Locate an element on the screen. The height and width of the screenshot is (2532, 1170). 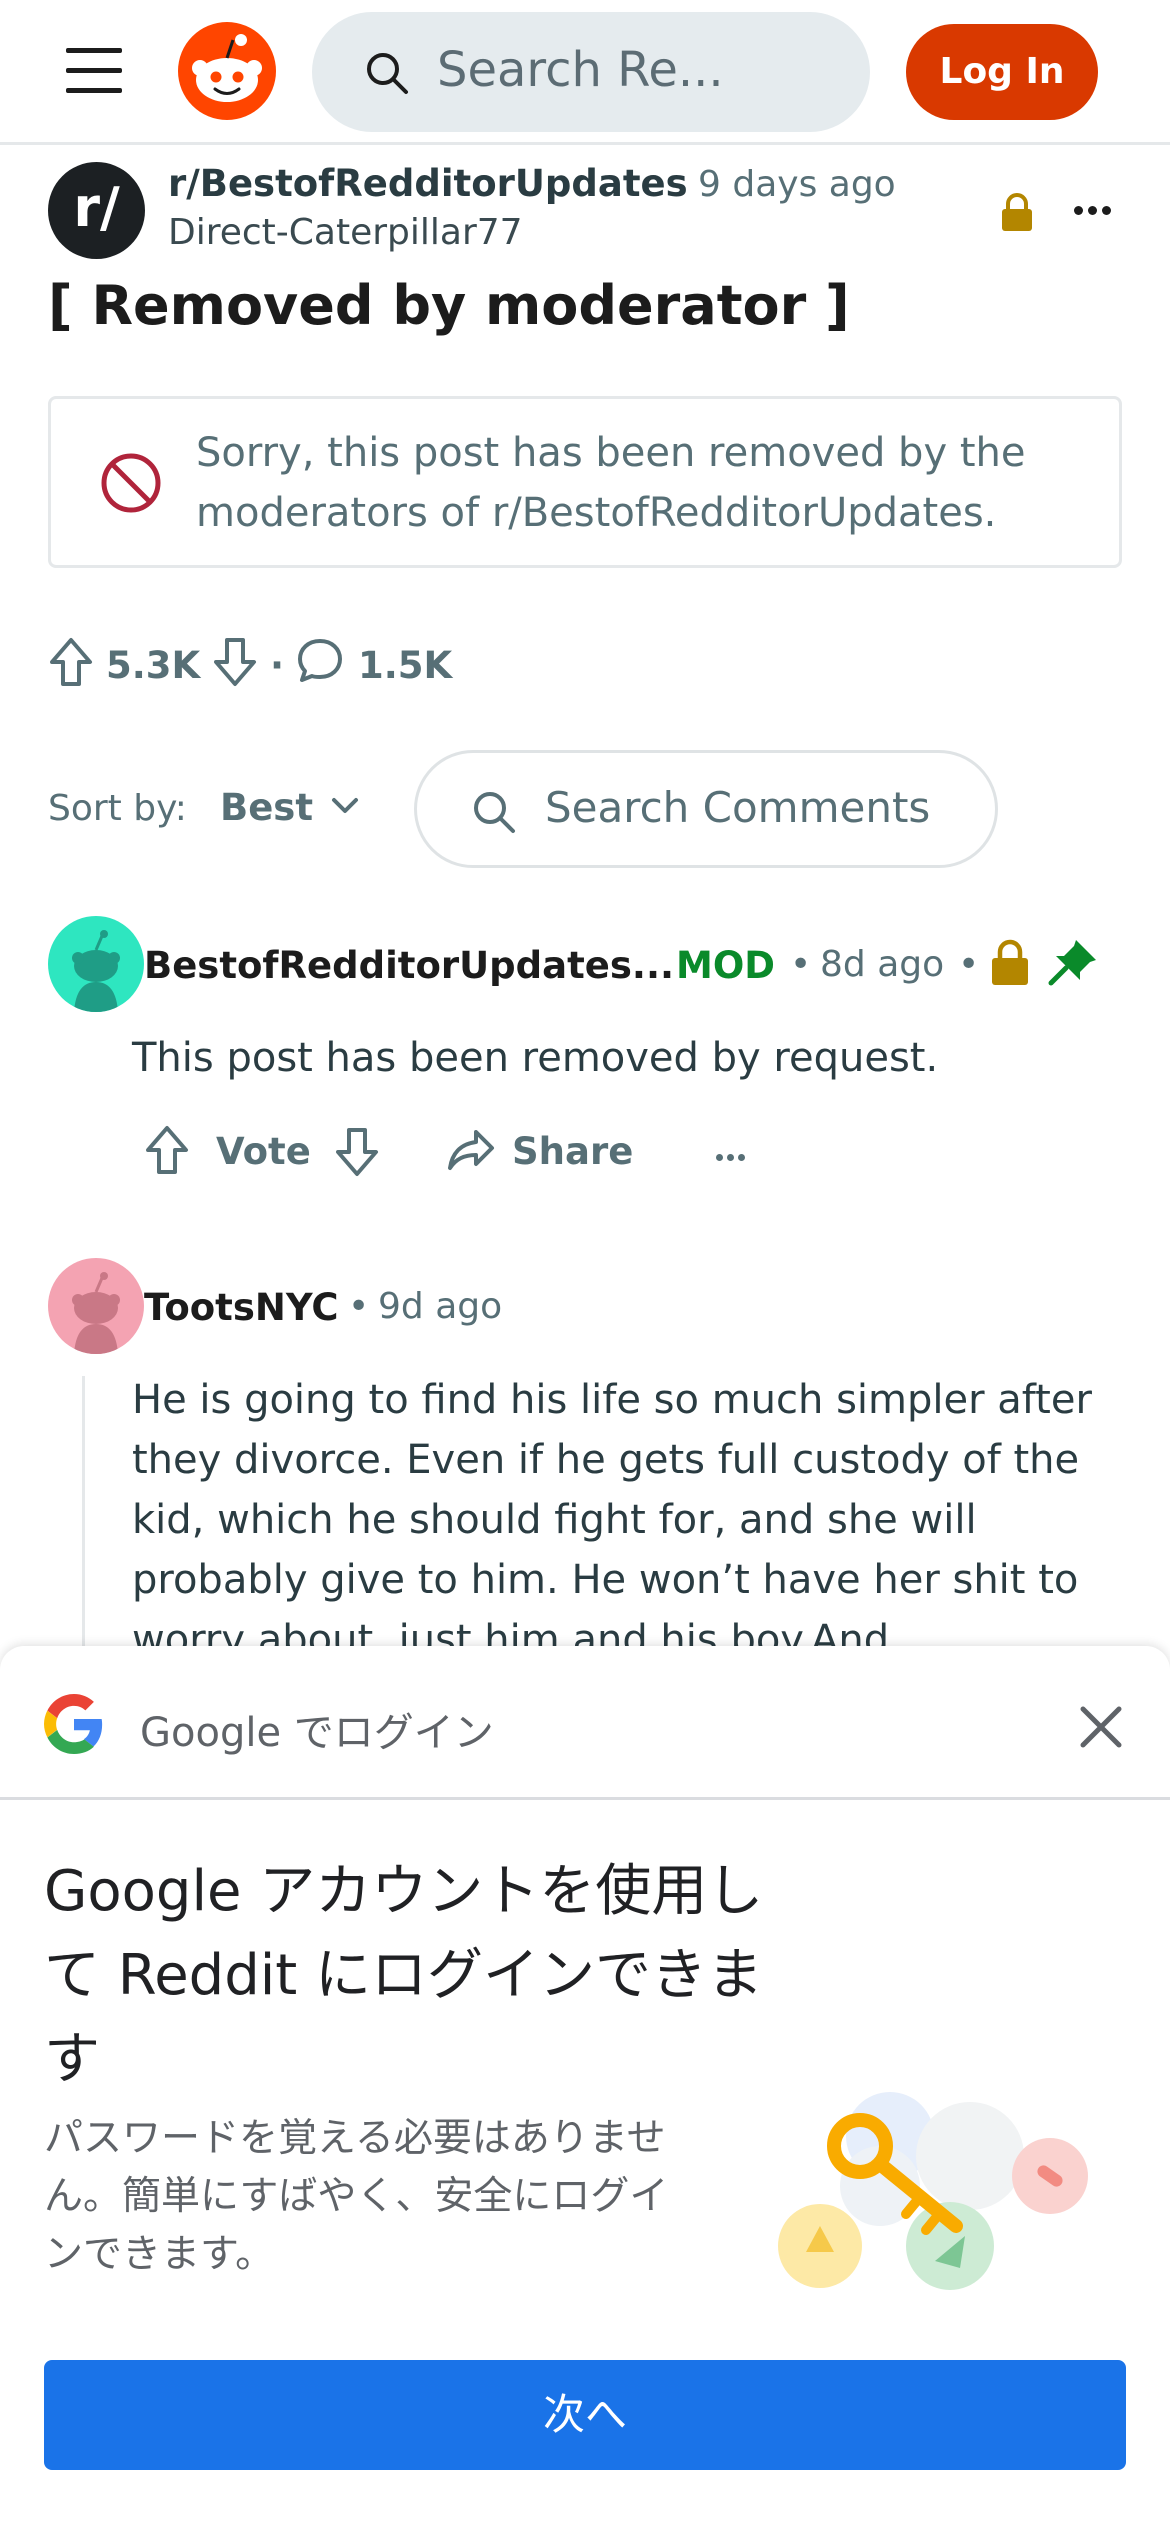
close-icon is located at coordinates (1101, 1729).